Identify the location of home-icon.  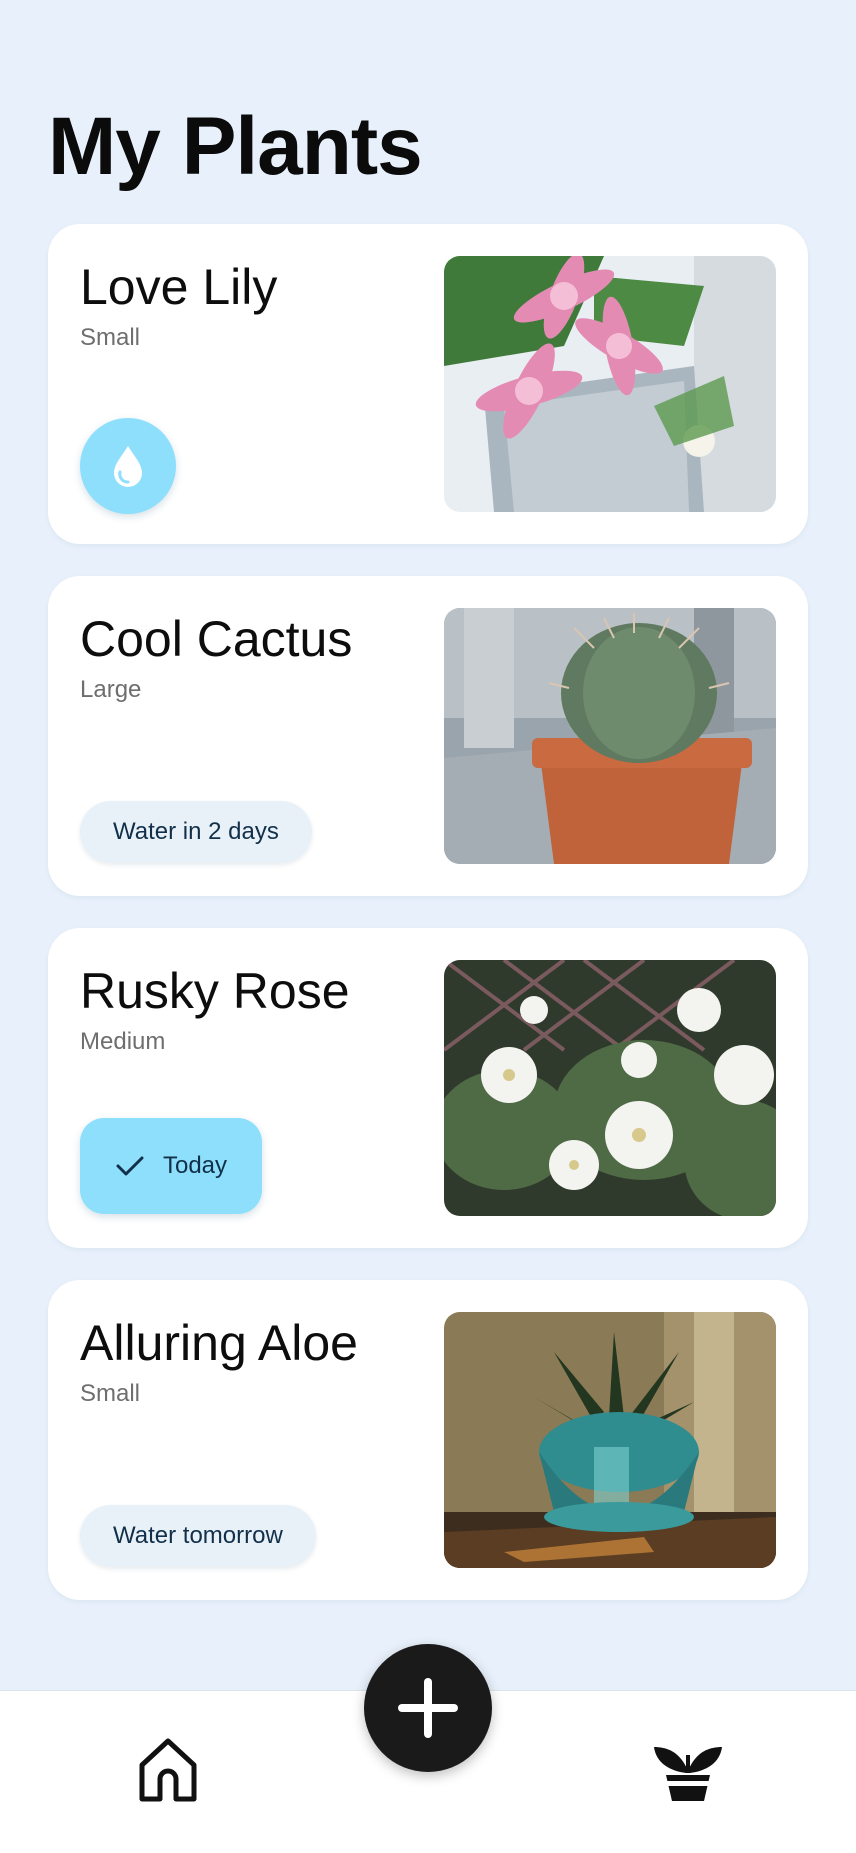
(168, 1770).